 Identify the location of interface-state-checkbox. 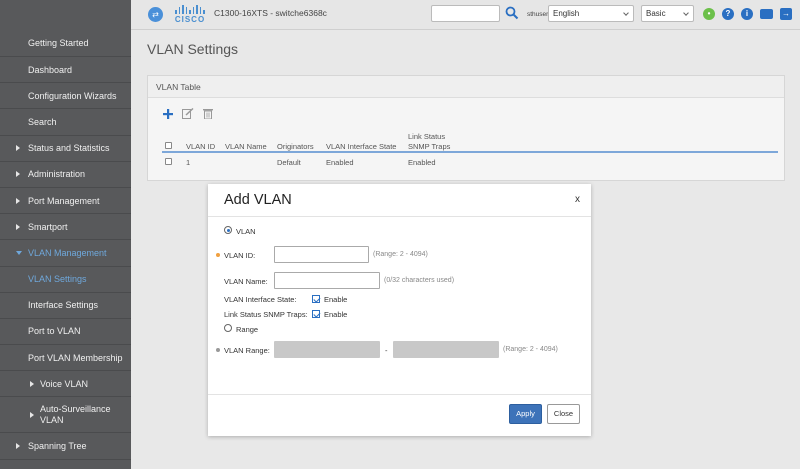
(316, 299).